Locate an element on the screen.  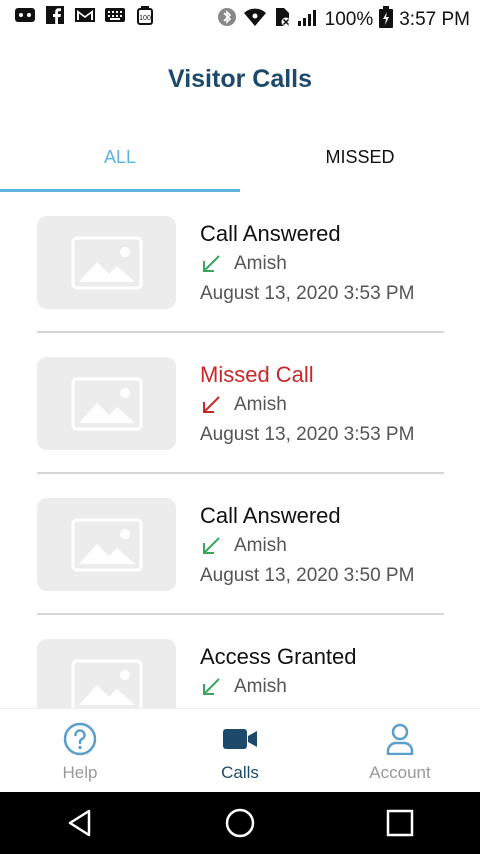
nav-calls: Calls is located at coordinates (240, 751).